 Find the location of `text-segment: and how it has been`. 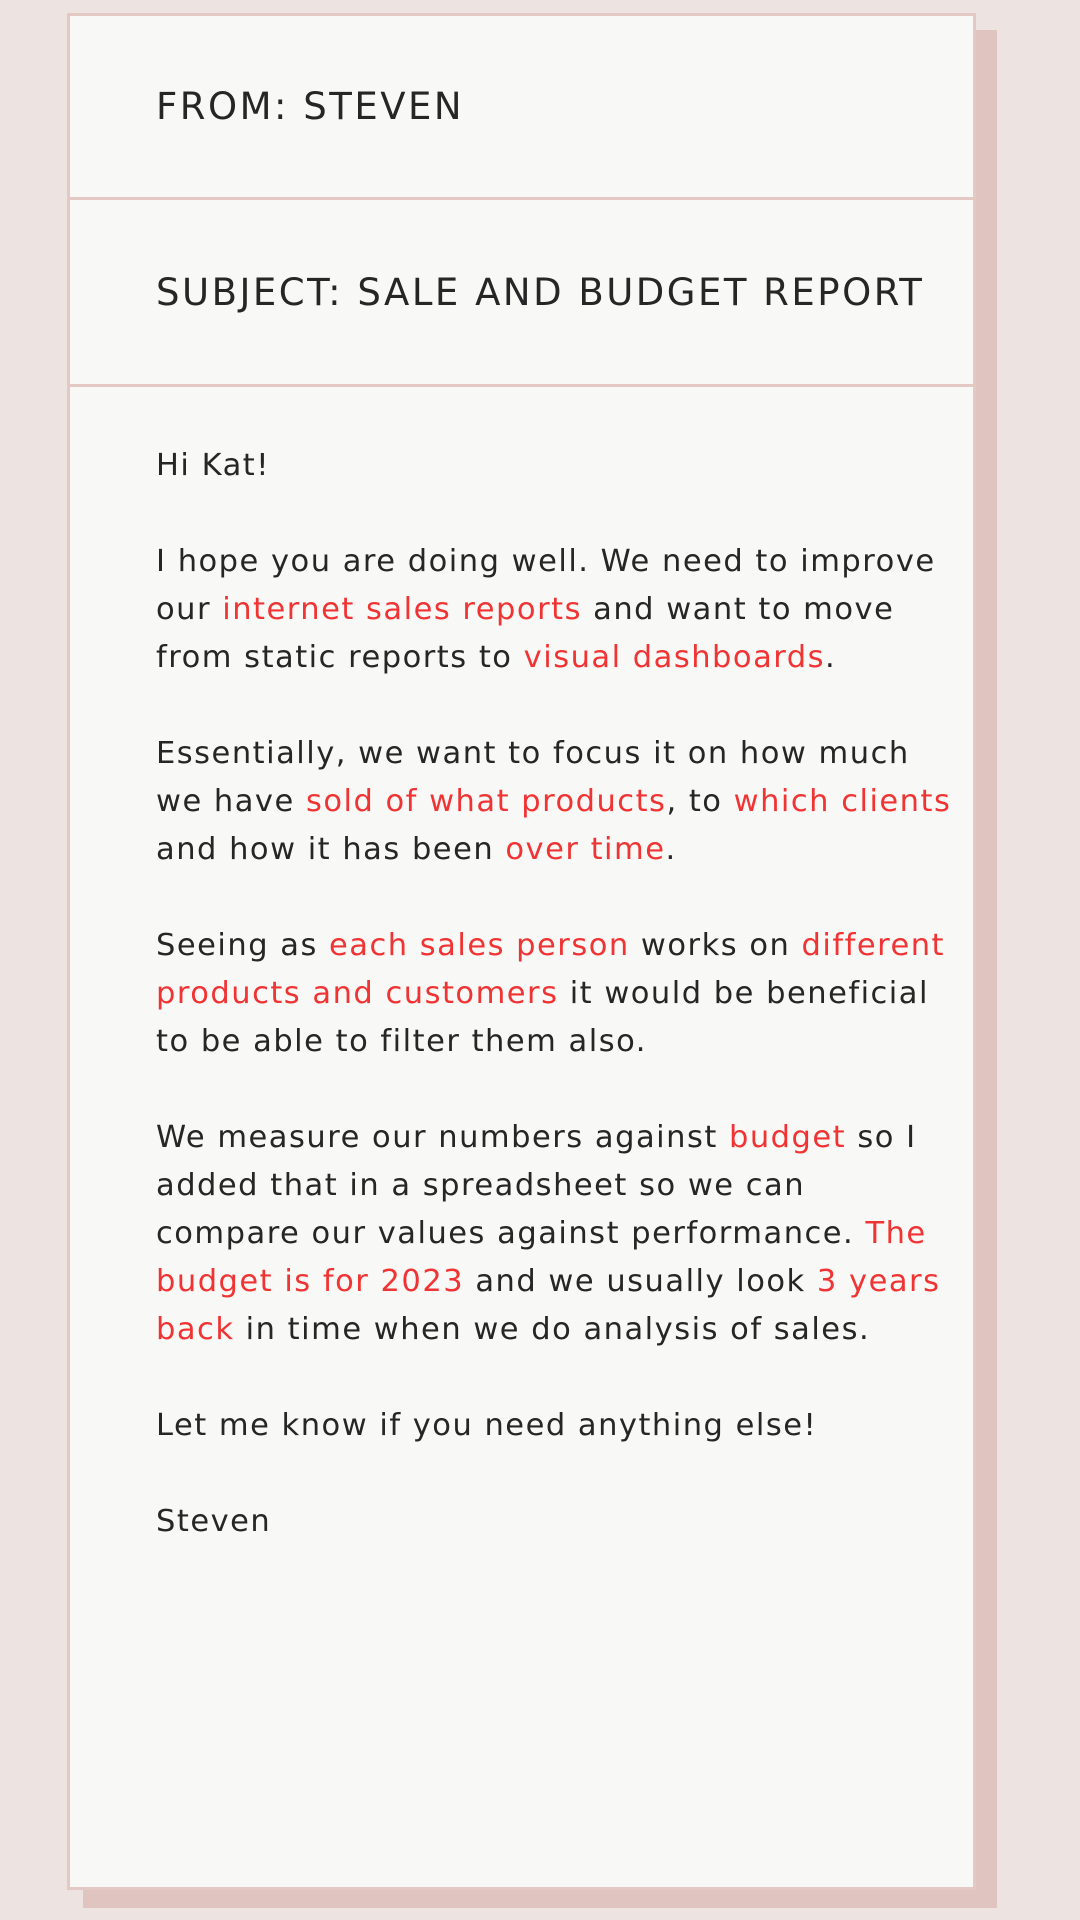

text-segment: and how it has been is located at coordinates (331, 849).